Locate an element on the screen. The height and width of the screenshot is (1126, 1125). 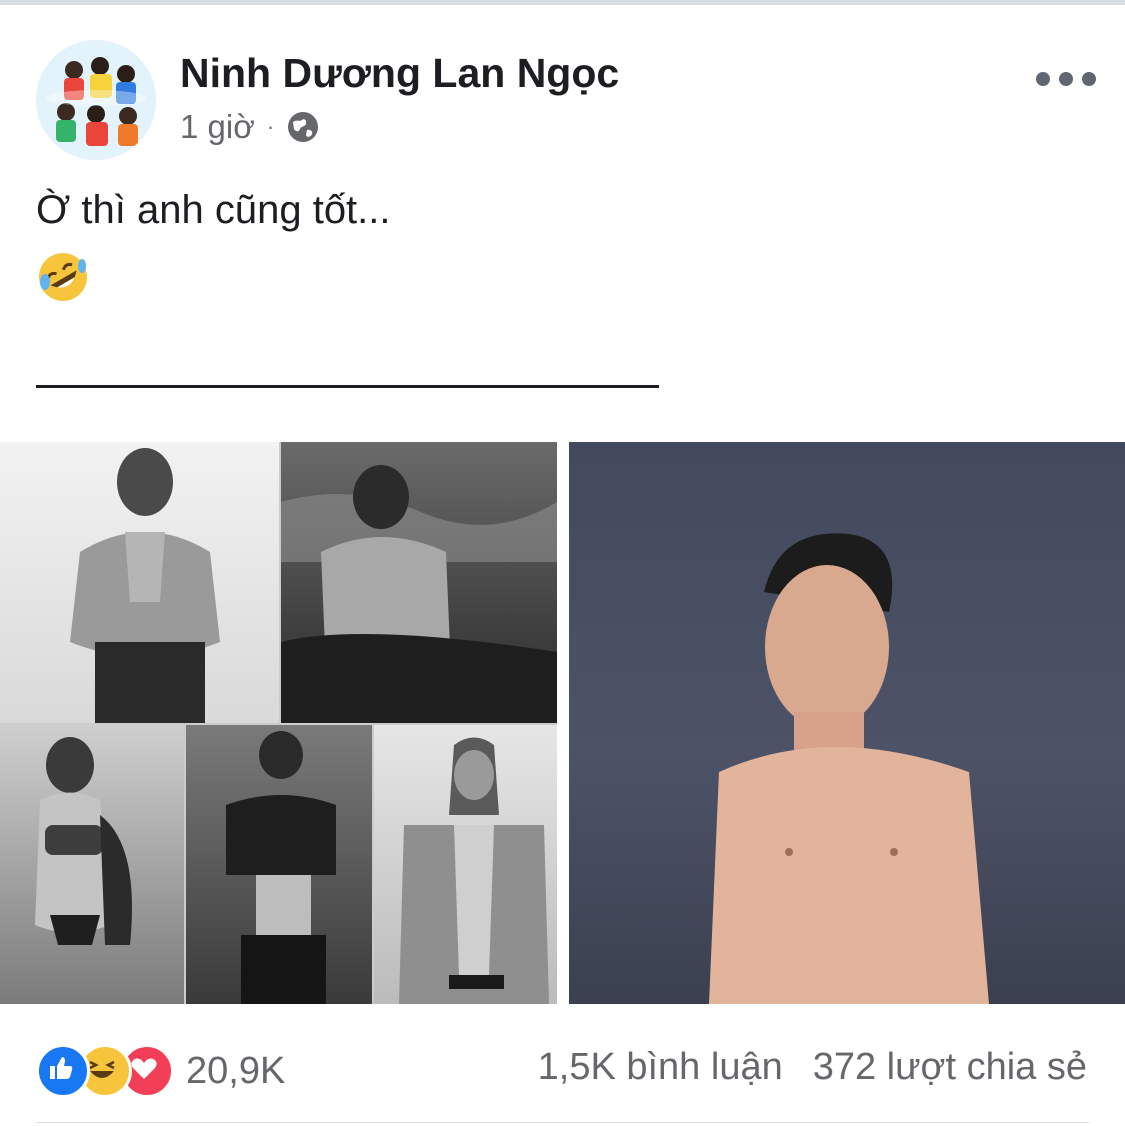
author-name: Ninh Dương Lan Ngọc is located at coordinates (399, 73).